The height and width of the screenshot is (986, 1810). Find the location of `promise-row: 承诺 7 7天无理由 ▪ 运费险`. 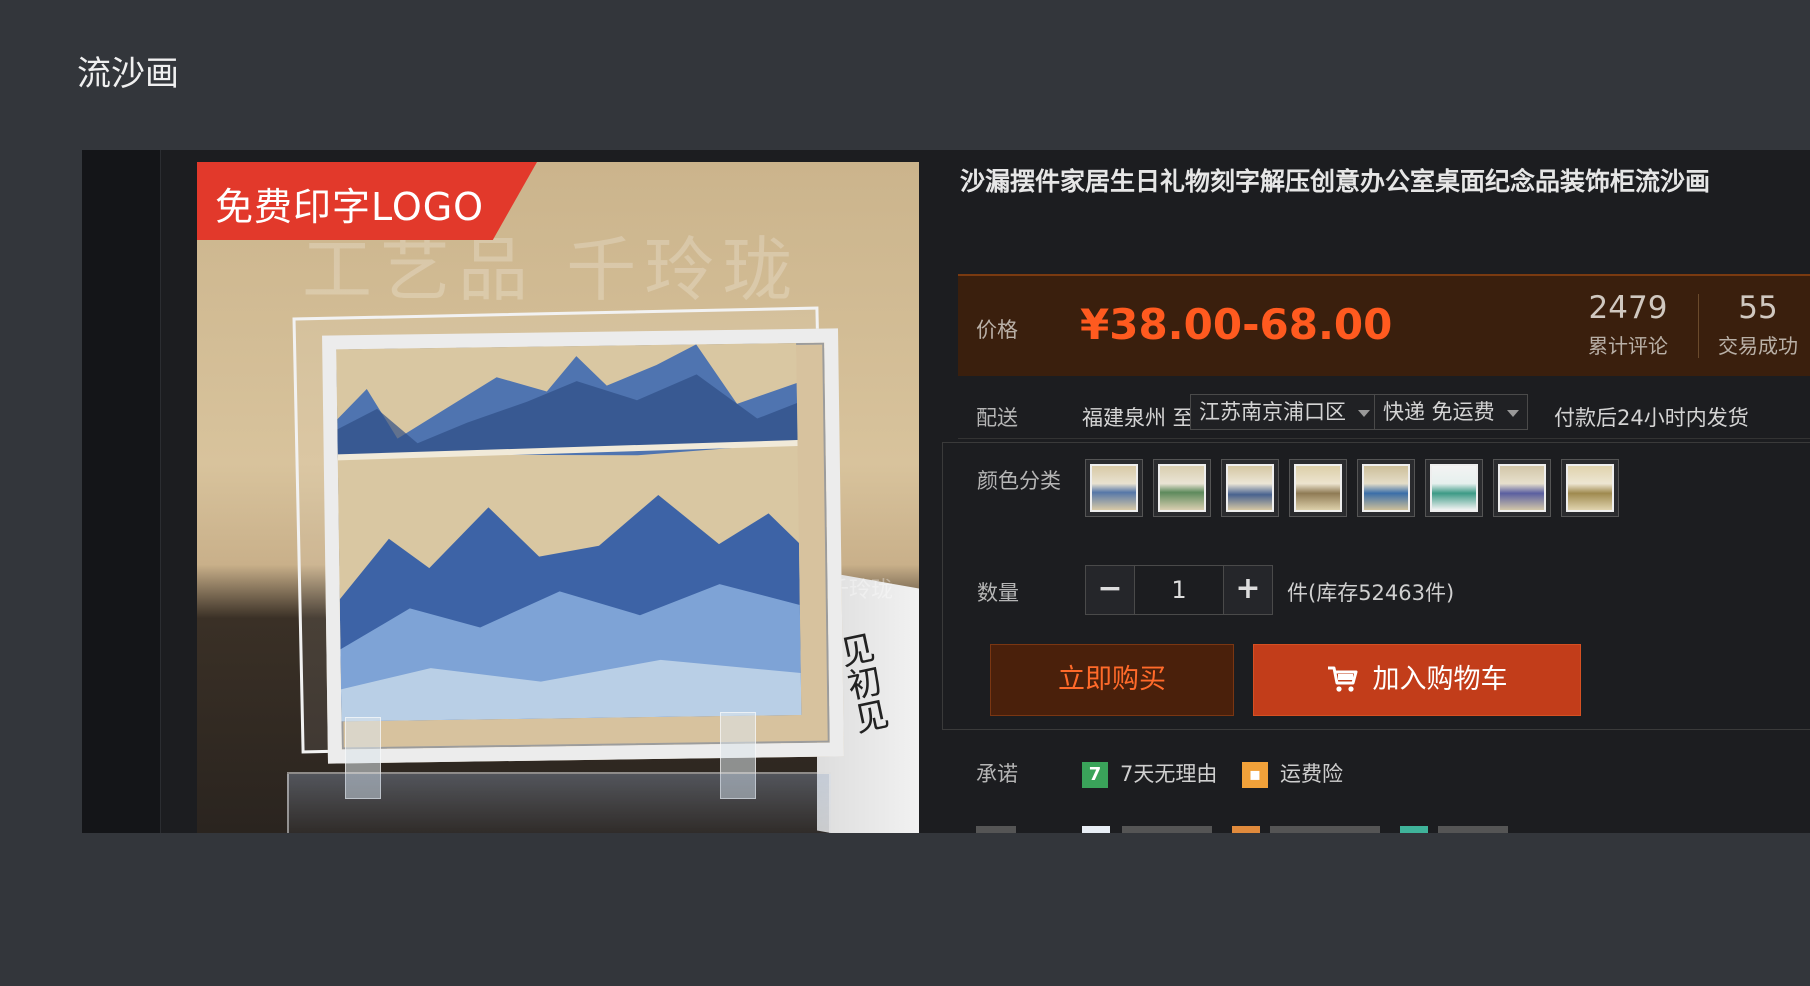

promise-row: 承诺 7 7天无理由 ▪ 运费险 is located at coordinates (1384, 774).